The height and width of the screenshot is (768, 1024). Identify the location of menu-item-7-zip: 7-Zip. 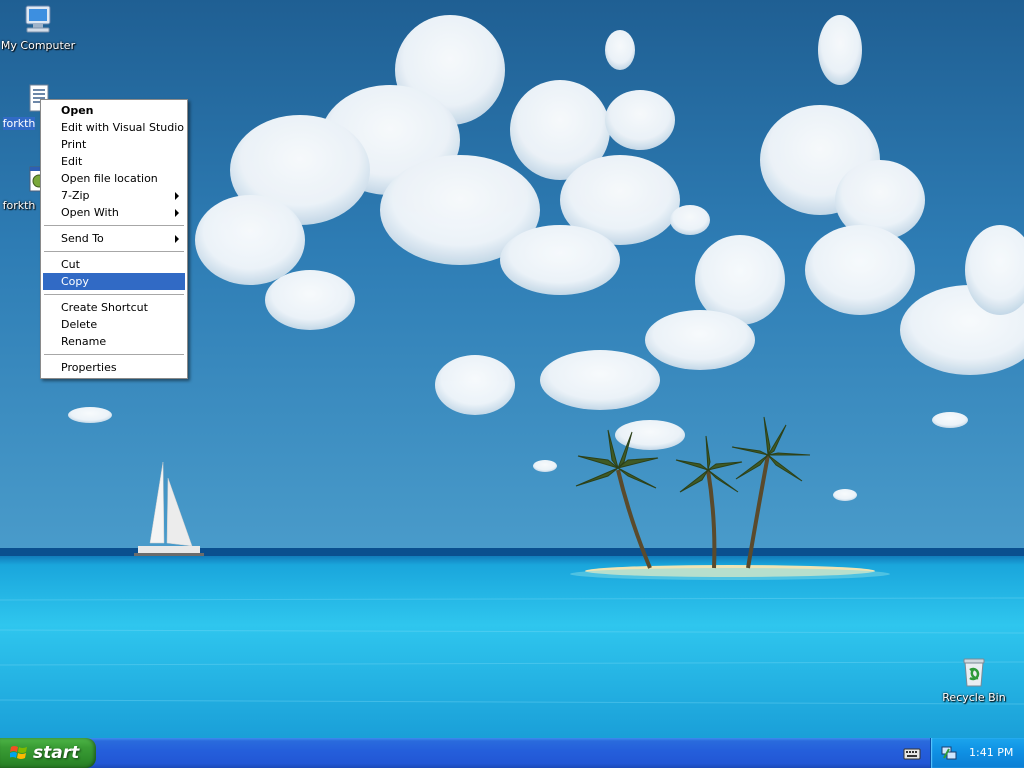
(114, 195).